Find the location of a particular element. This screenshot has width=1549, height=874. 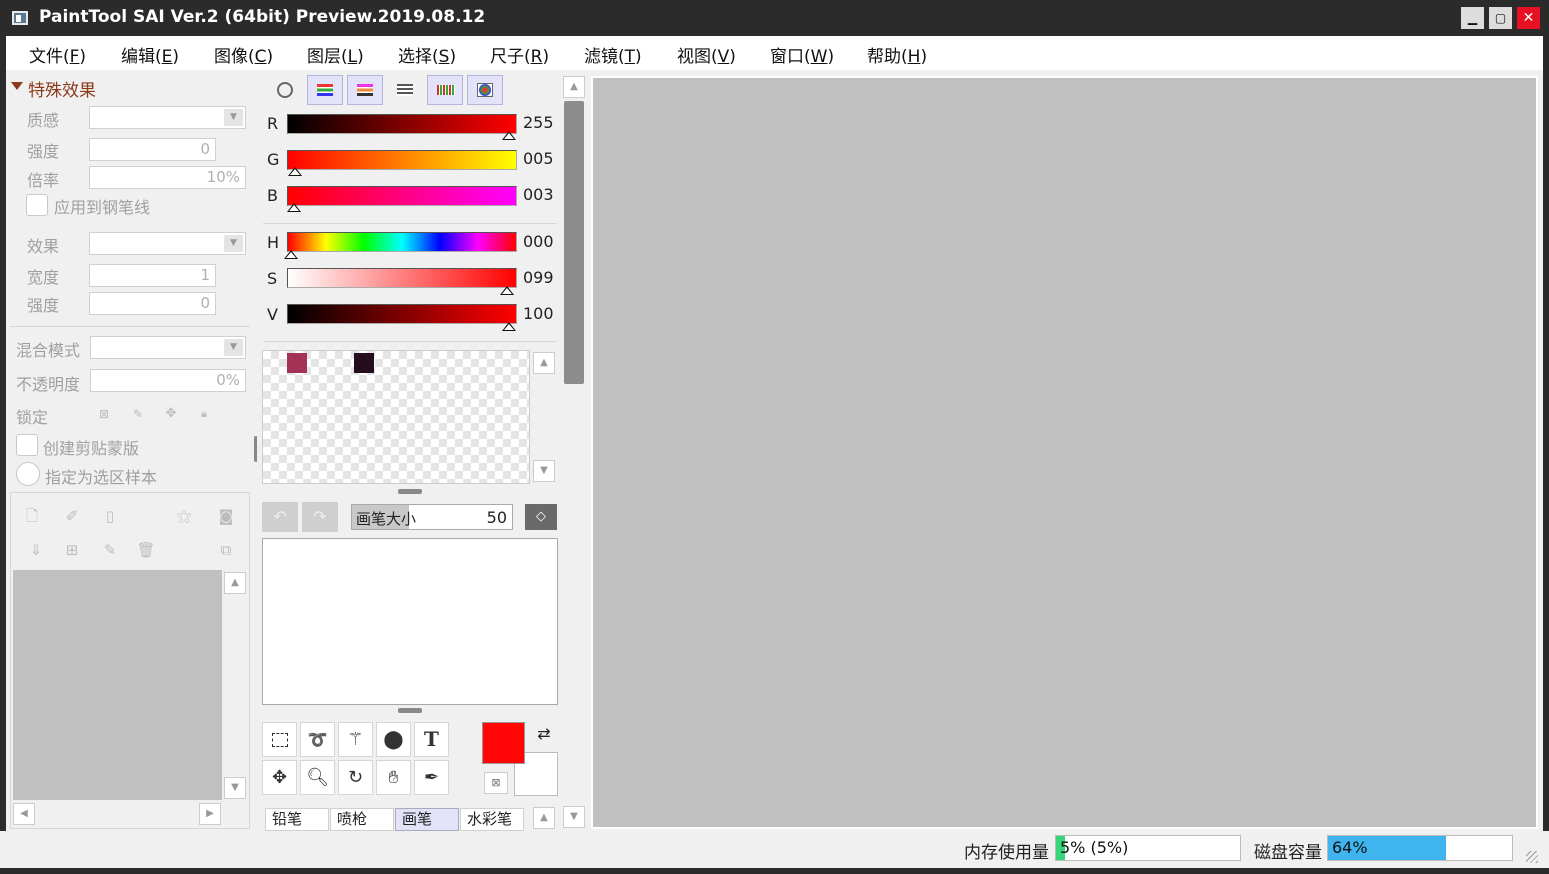

h-value: 000 is located at coordinates (538, 241).